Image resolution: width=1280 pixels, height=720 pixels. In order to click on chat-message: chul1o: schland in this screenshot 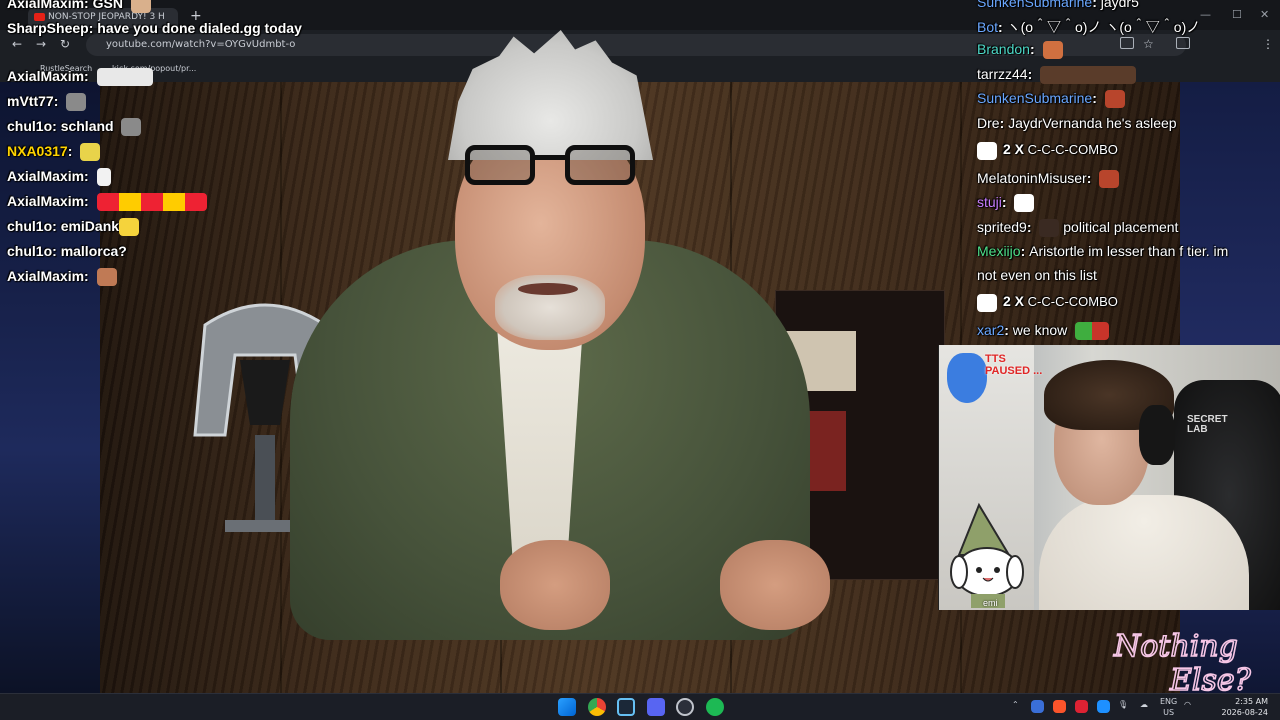, I will do `click(74, 127)`.